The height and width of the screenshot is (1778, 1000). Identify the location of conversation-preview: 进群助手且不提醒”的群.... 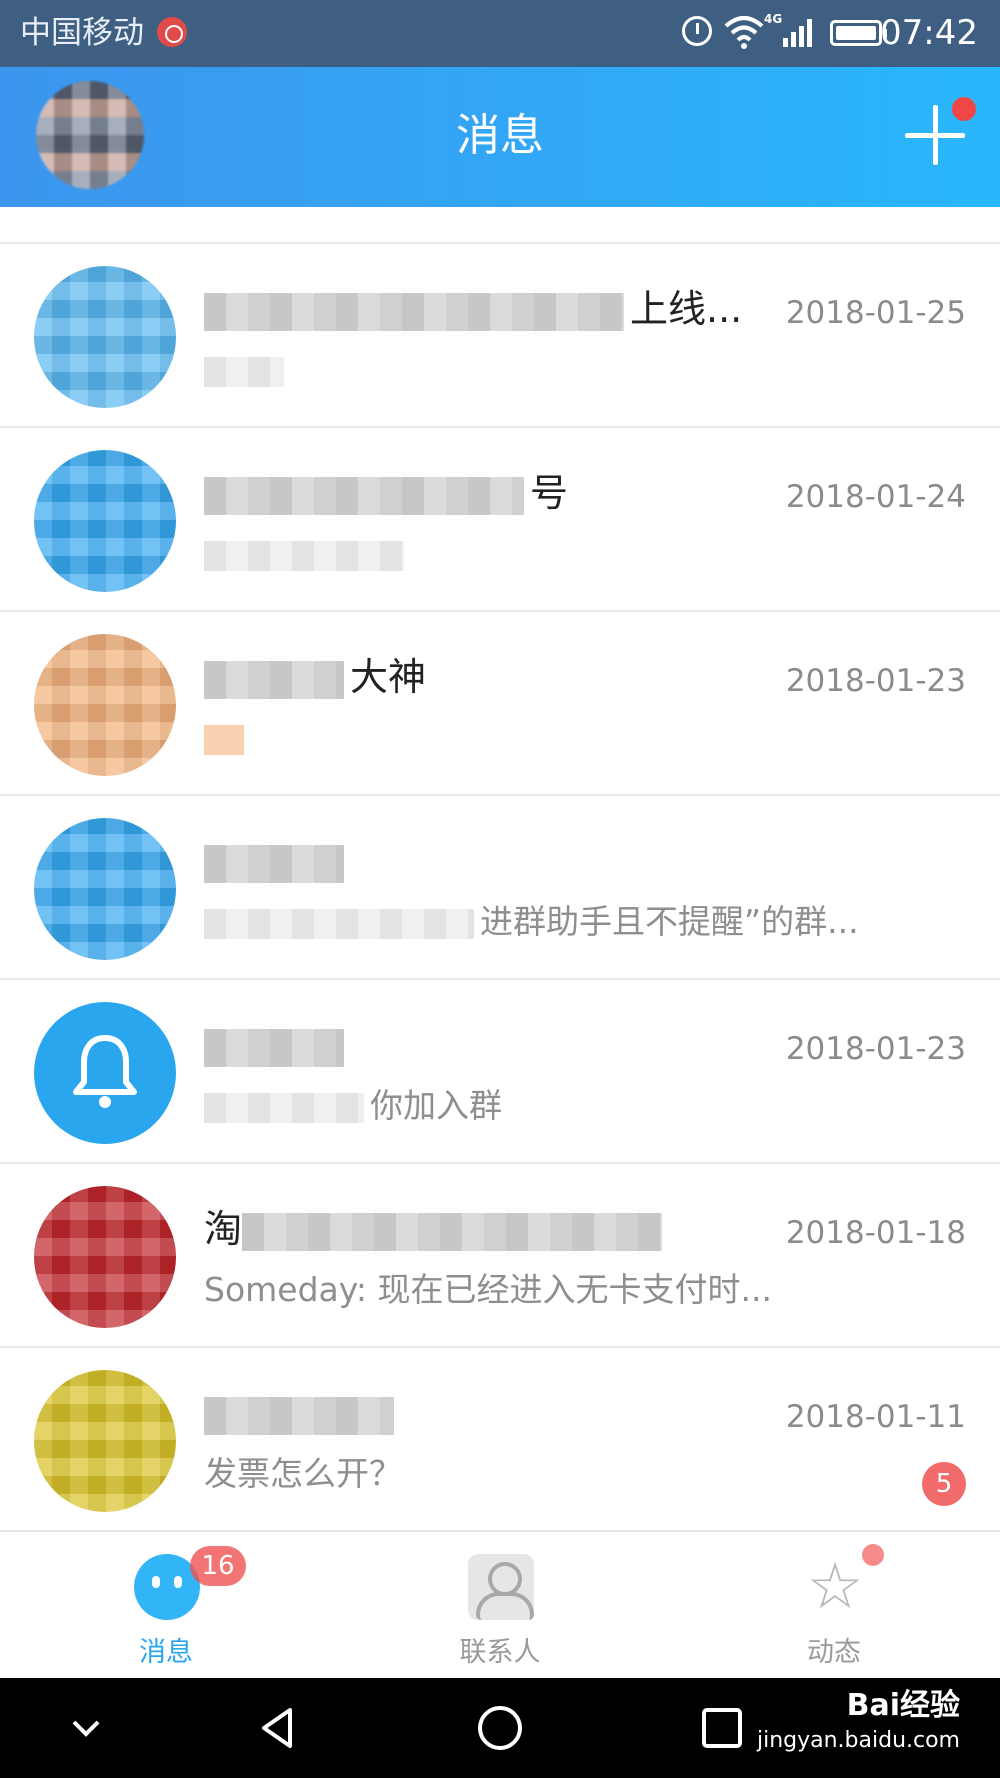
(531, 922).